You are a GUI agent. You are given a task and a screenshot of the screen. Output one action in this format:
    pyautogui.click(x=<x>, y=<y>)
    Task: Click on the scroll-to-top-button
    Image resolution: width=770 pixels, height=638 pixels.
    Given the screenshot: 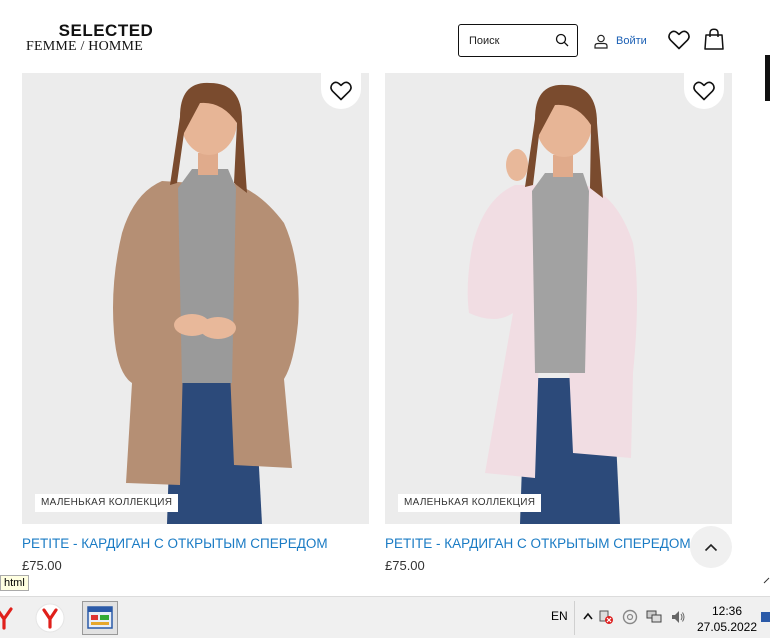 What is the action you would take?
    pyautogui.click(x=711, y=547)
    